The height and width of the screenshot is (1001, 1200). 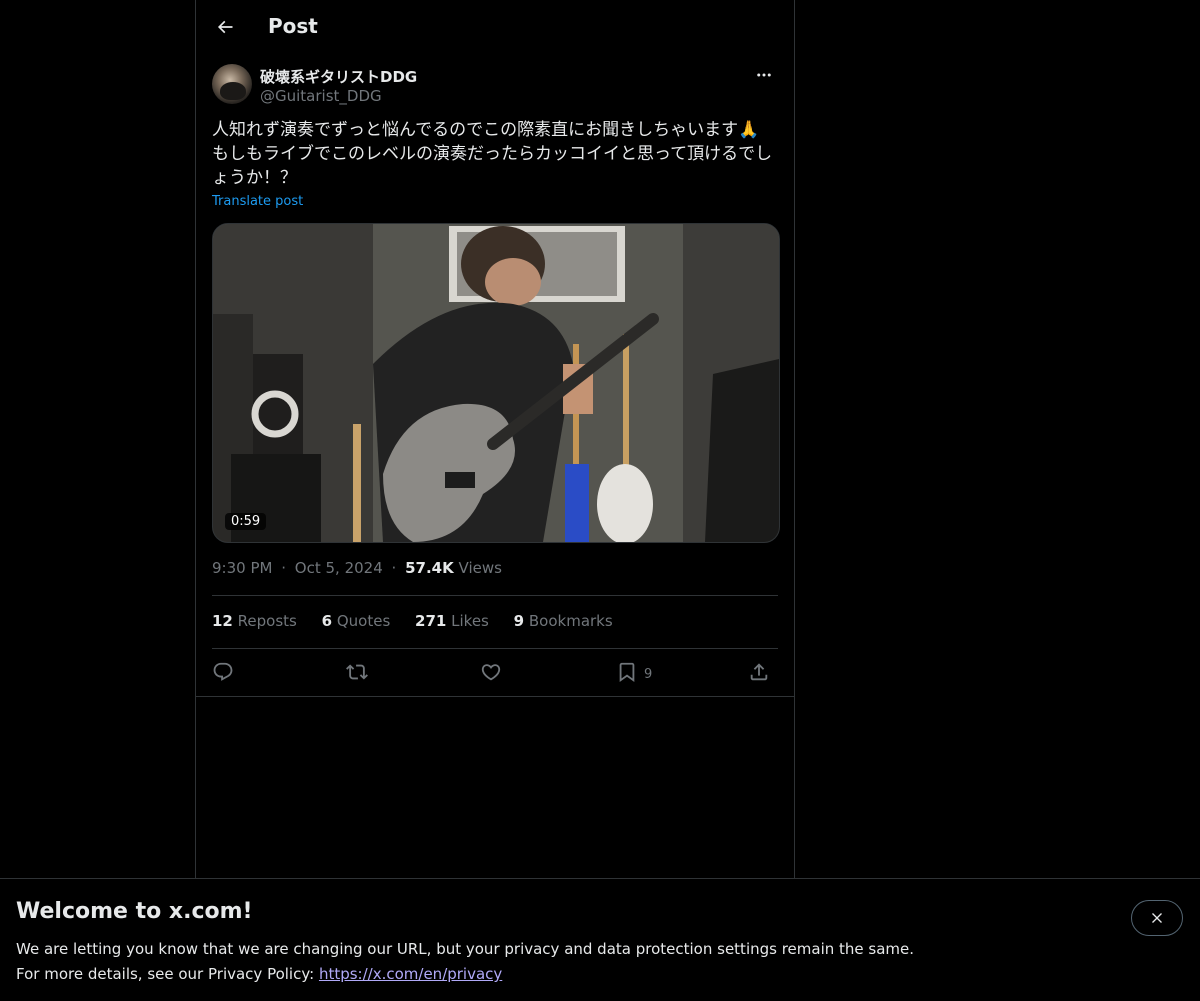 I want to click on banner-title: Welcome to x.com!, so click(x=134, y=911).